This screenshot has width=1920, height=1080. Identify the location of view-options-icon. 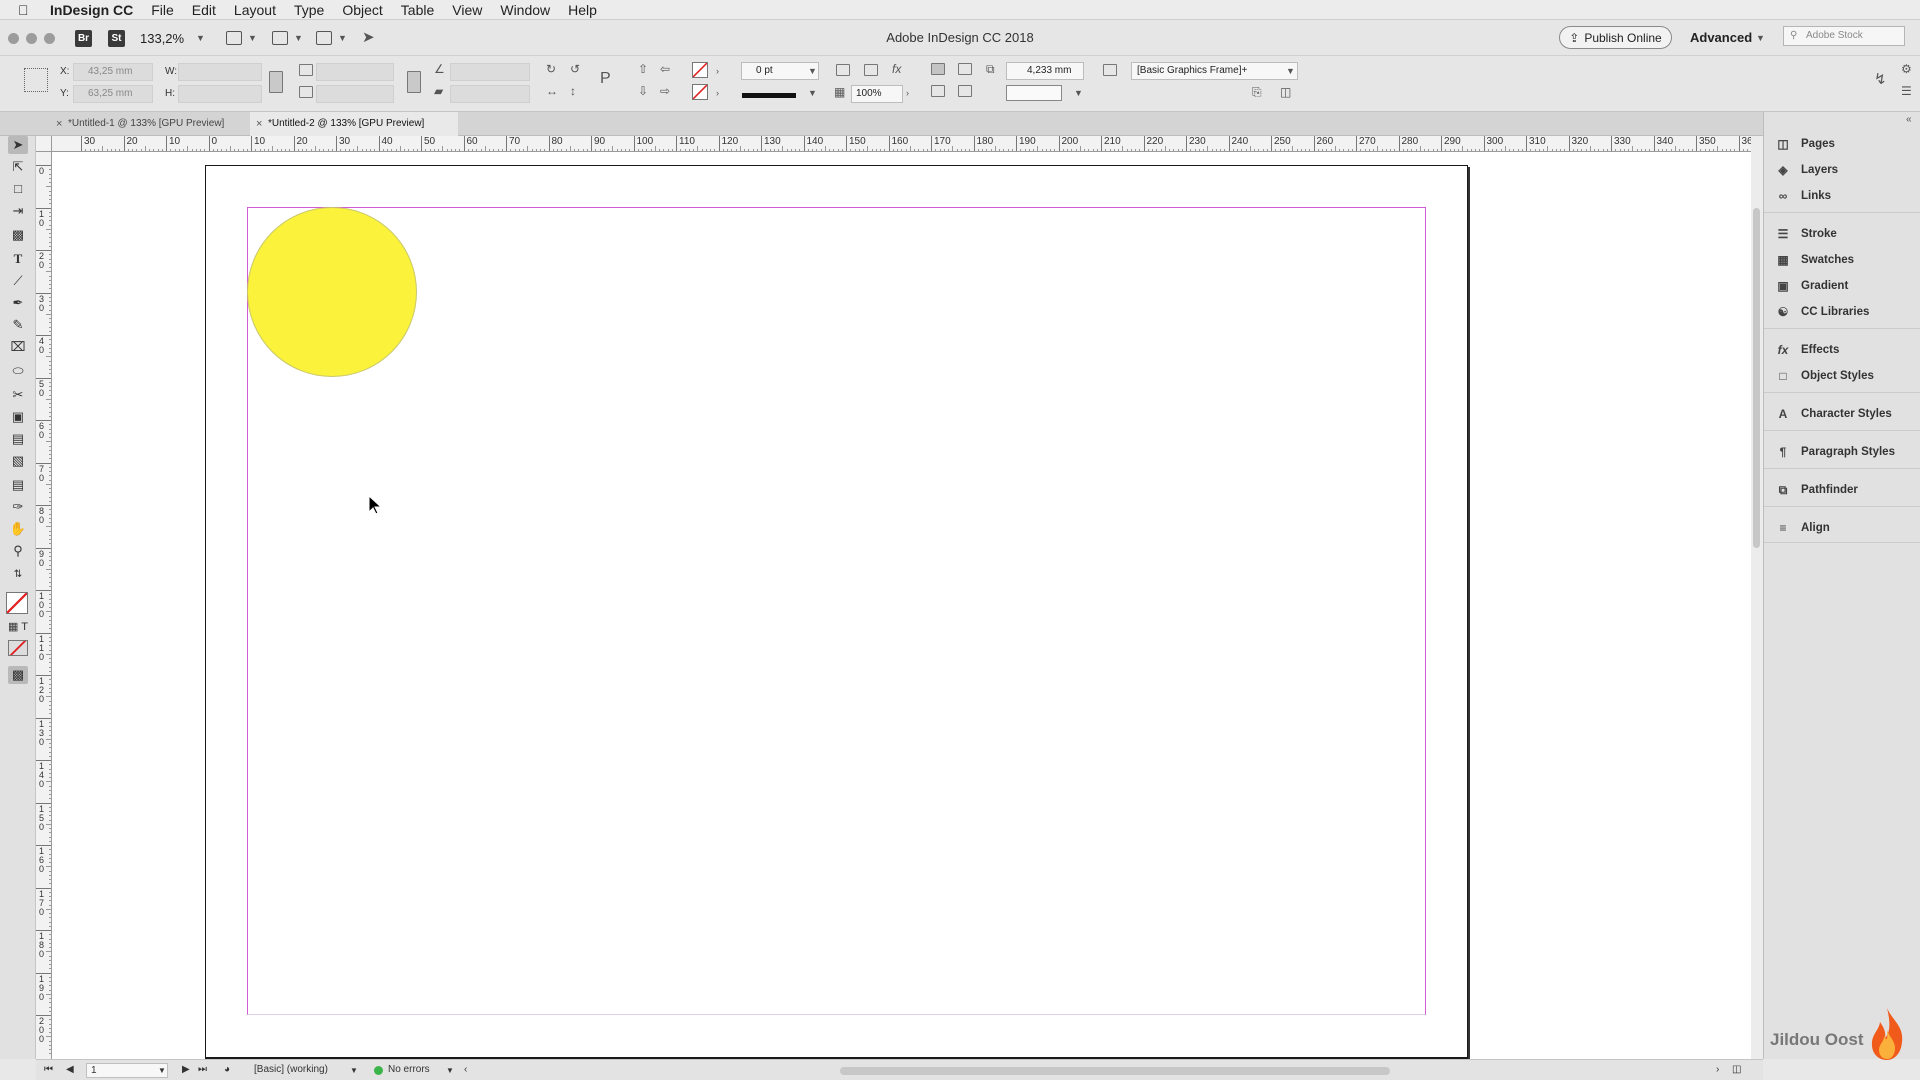
(234, 38).